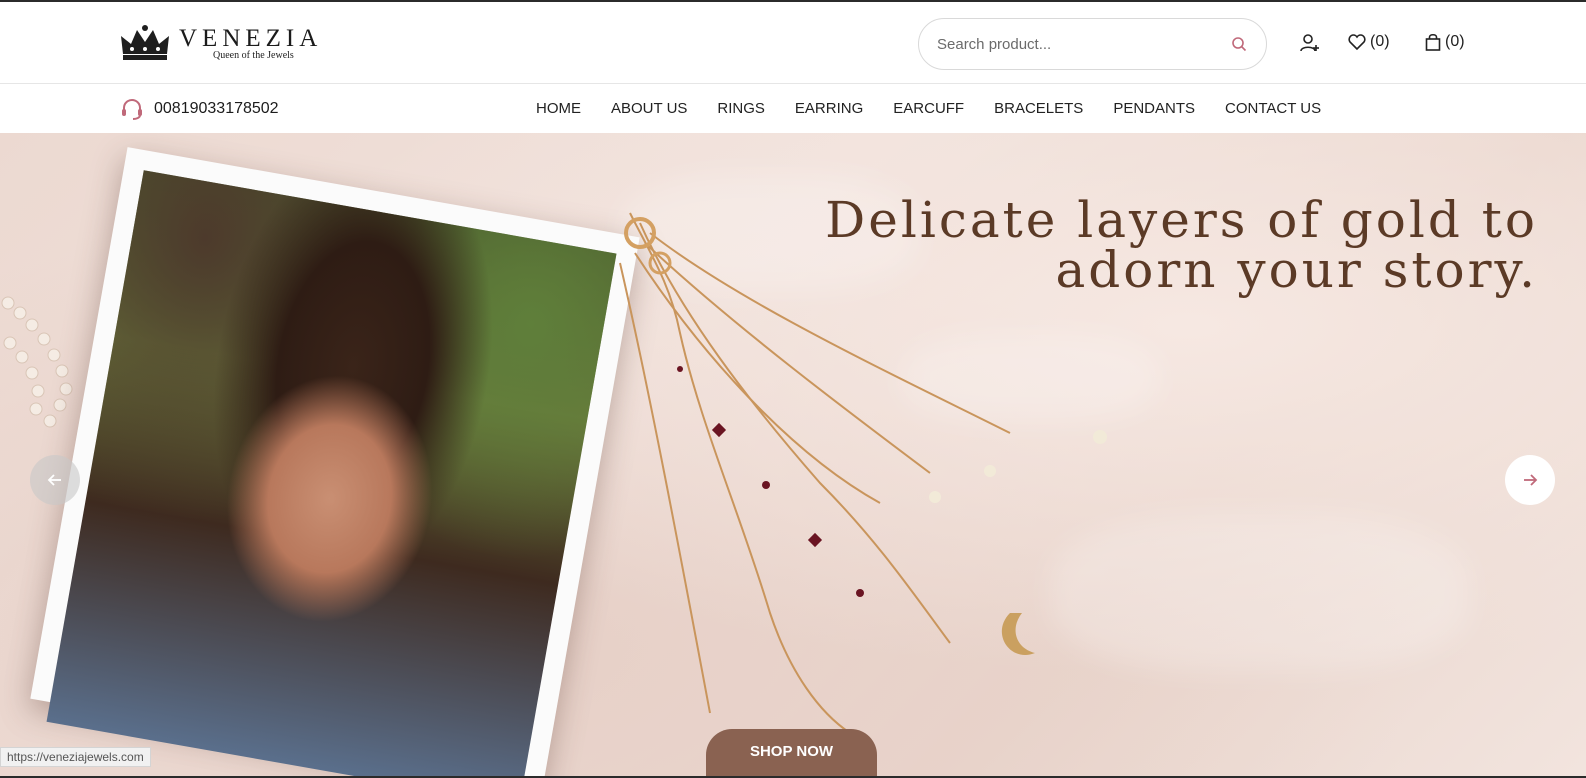 This screenshot has width=1586, height=778. Describe the element at coordinates (1369, 42) in the screenshot. I see `wishlist-button: (0)` at that location.